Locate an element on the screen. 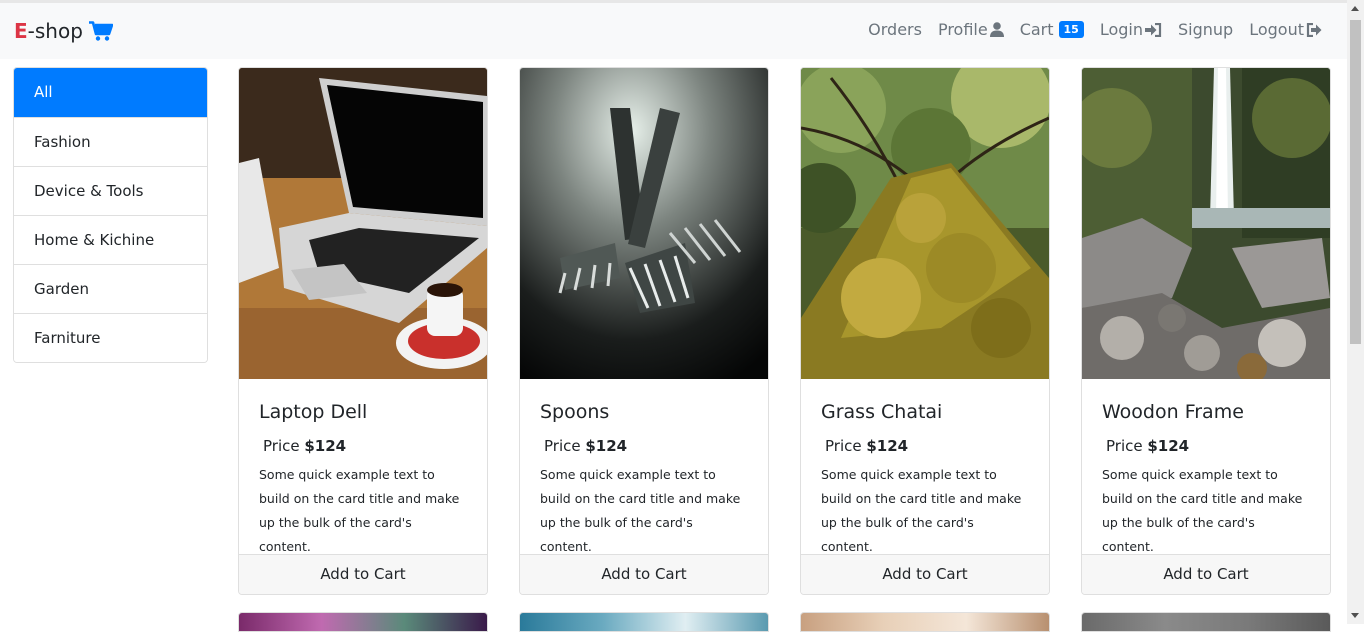 This screenshot has height=632, width=1364. nav-signup-label: Signup is located at coordinates (1206, 29).